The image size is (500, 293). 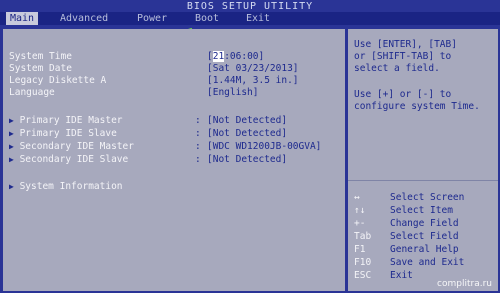 I want to click on tab-exit: Exit, so click(x=258, y=18).